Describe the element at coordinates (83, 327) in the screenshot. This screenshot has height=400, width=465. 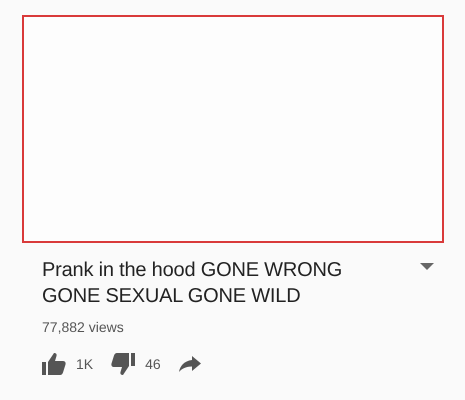
I see `view-count: 77,882 views` at that location.